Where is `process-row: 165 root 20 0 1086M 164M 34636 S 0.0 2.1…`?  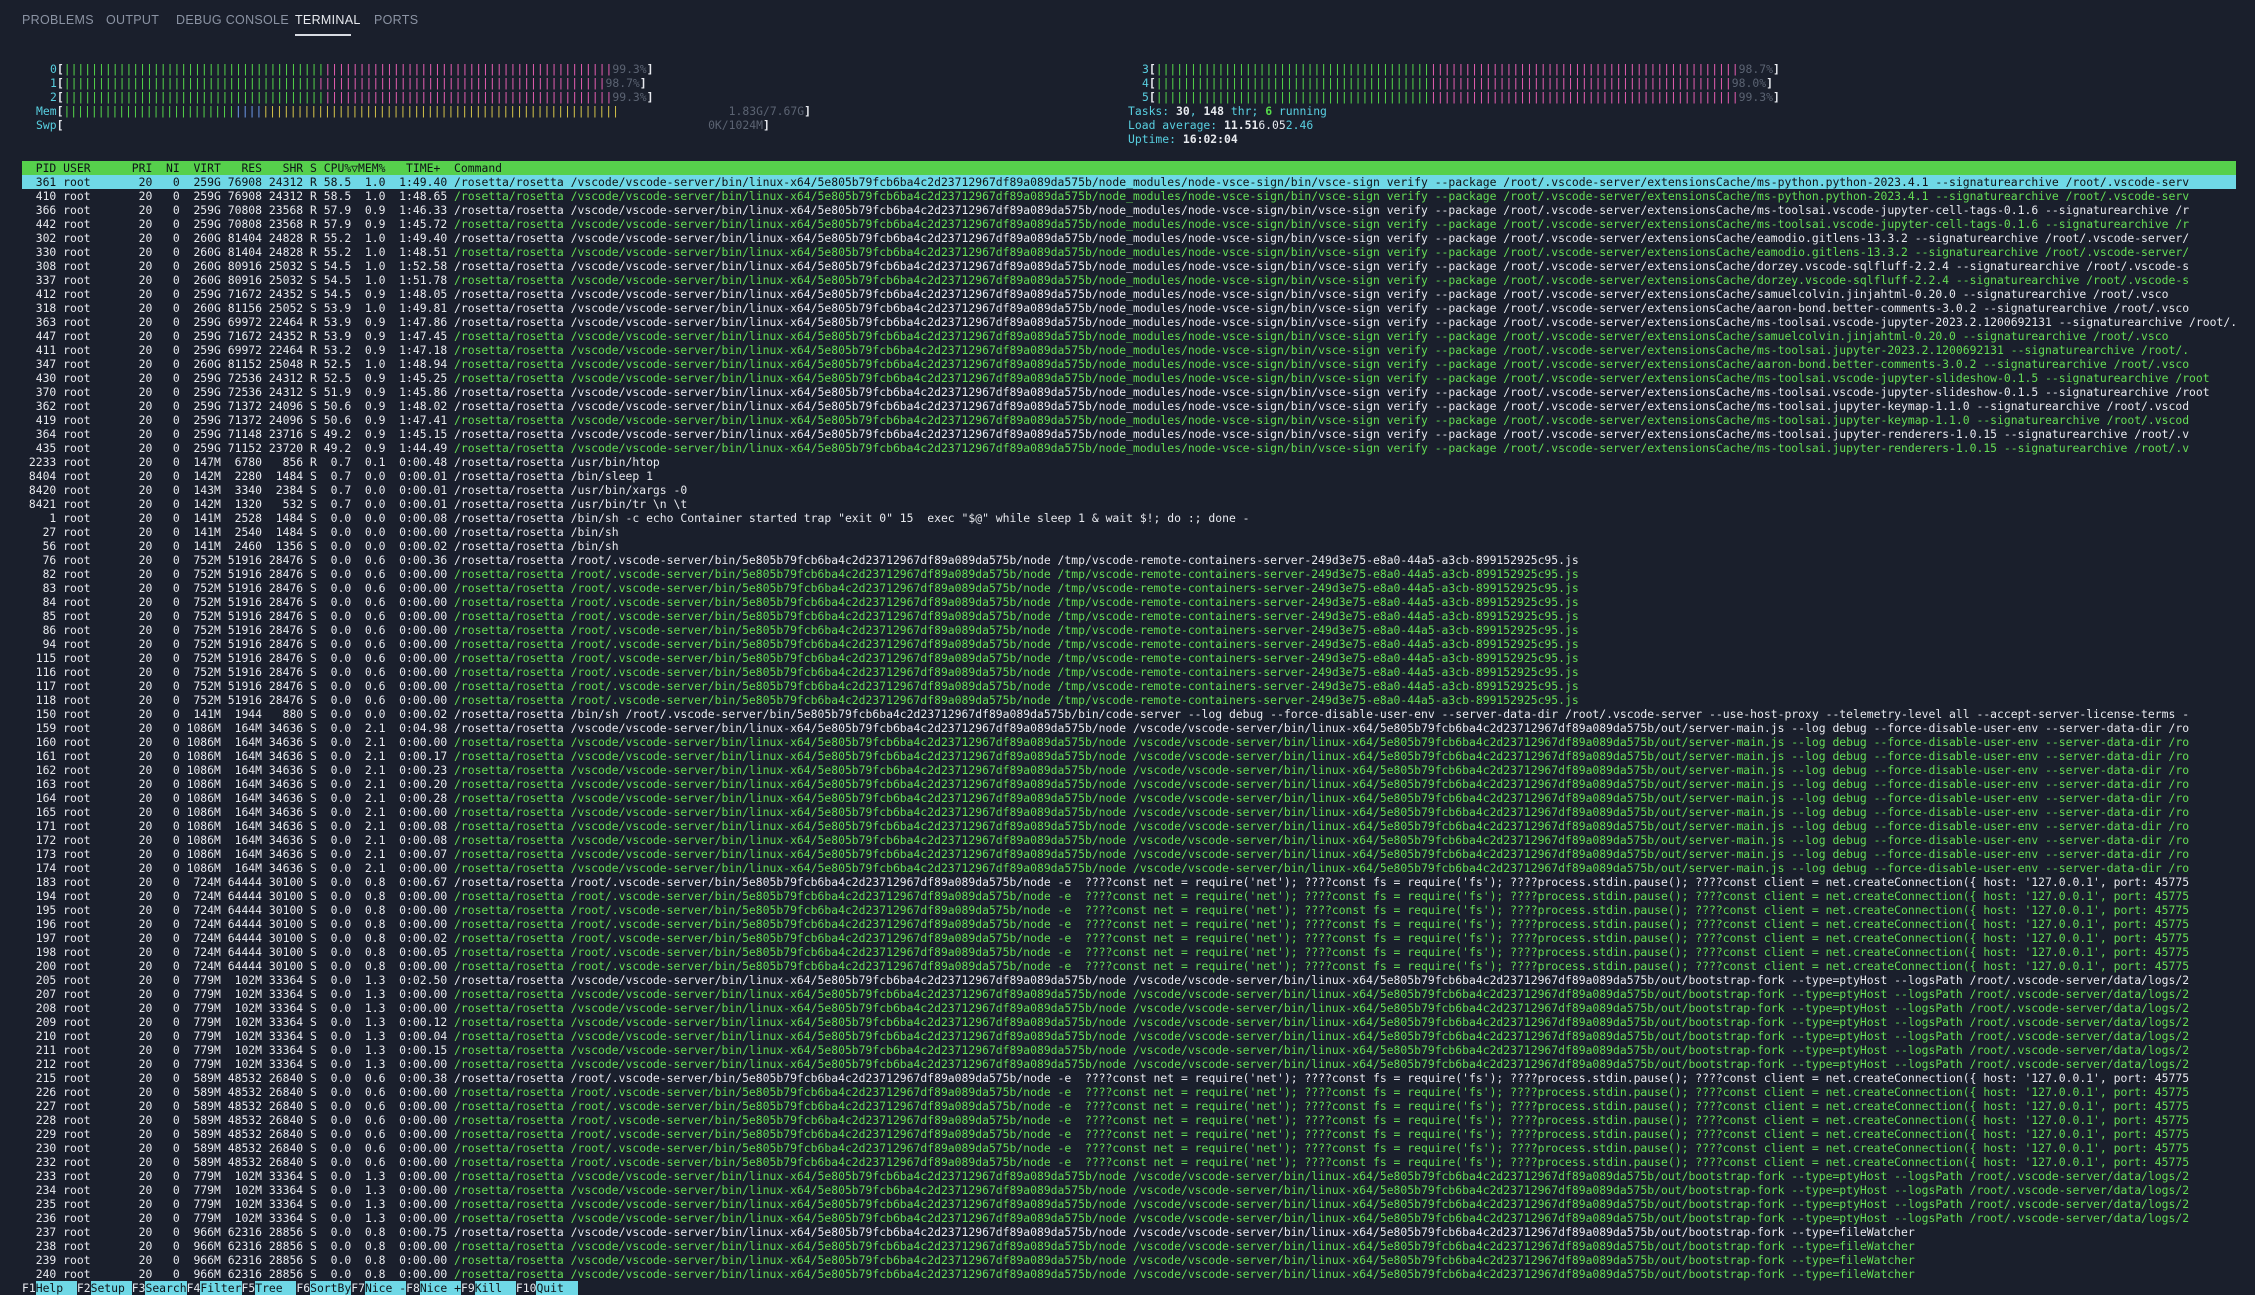
process-row: 165 root 20 0 1086M 164M 34636 S 0.0 2.1… is located at coordinates (1129, 812).